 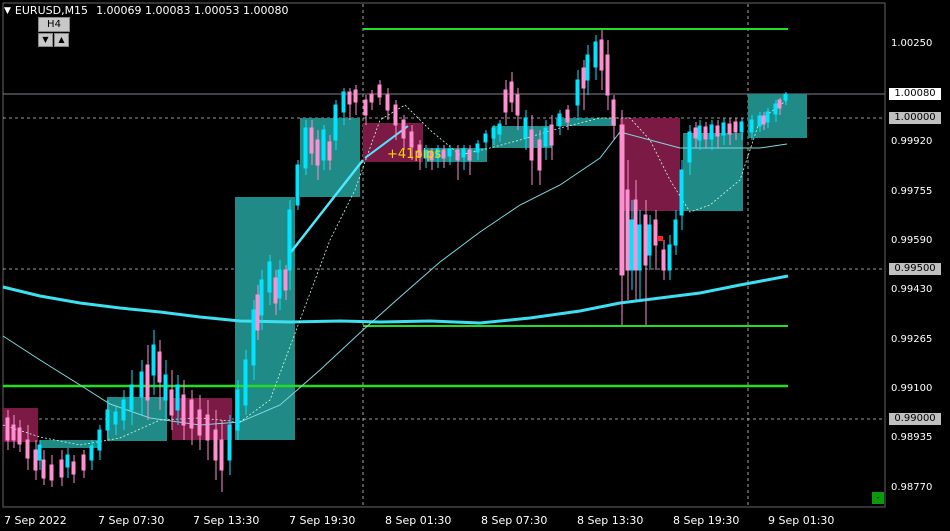 I want to click on time-tick: 8 Sep 01:30, so click(x=418, y=520).